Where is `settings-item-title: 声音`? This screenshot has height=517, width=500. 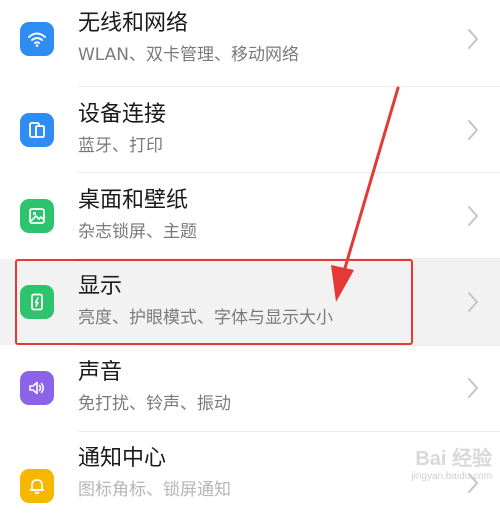
settings-item-title: 声音 is located at coordinates (100, 372).